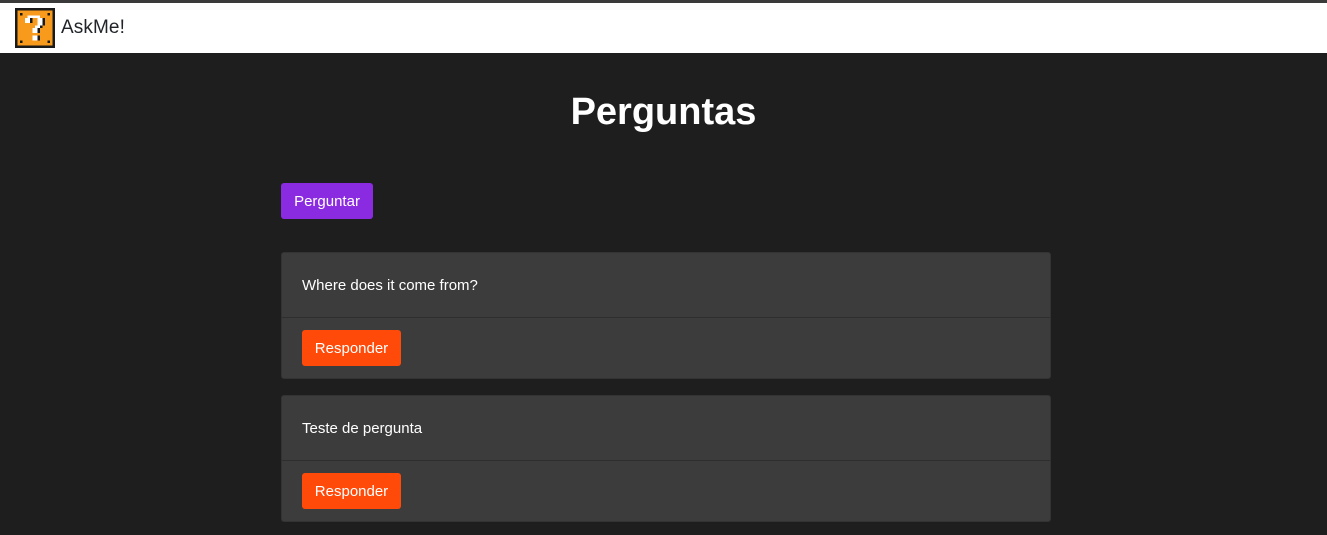 The image size is (1327, 535). Describe the element at coordinates (663, 28) in the screenshot. I see `navbar: AskMe!` at that location.